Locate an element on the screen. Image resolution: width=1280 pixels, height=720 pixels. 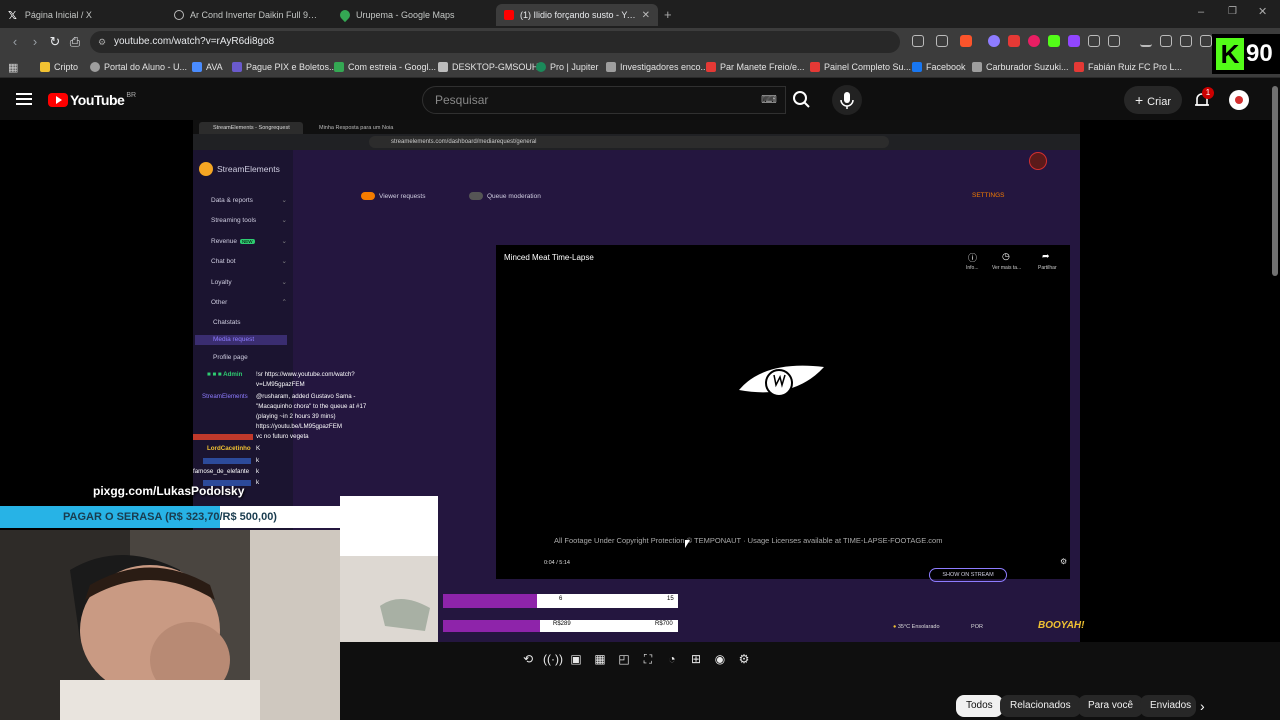
bookmark-label: AVA is located at coordinates (214, 67).